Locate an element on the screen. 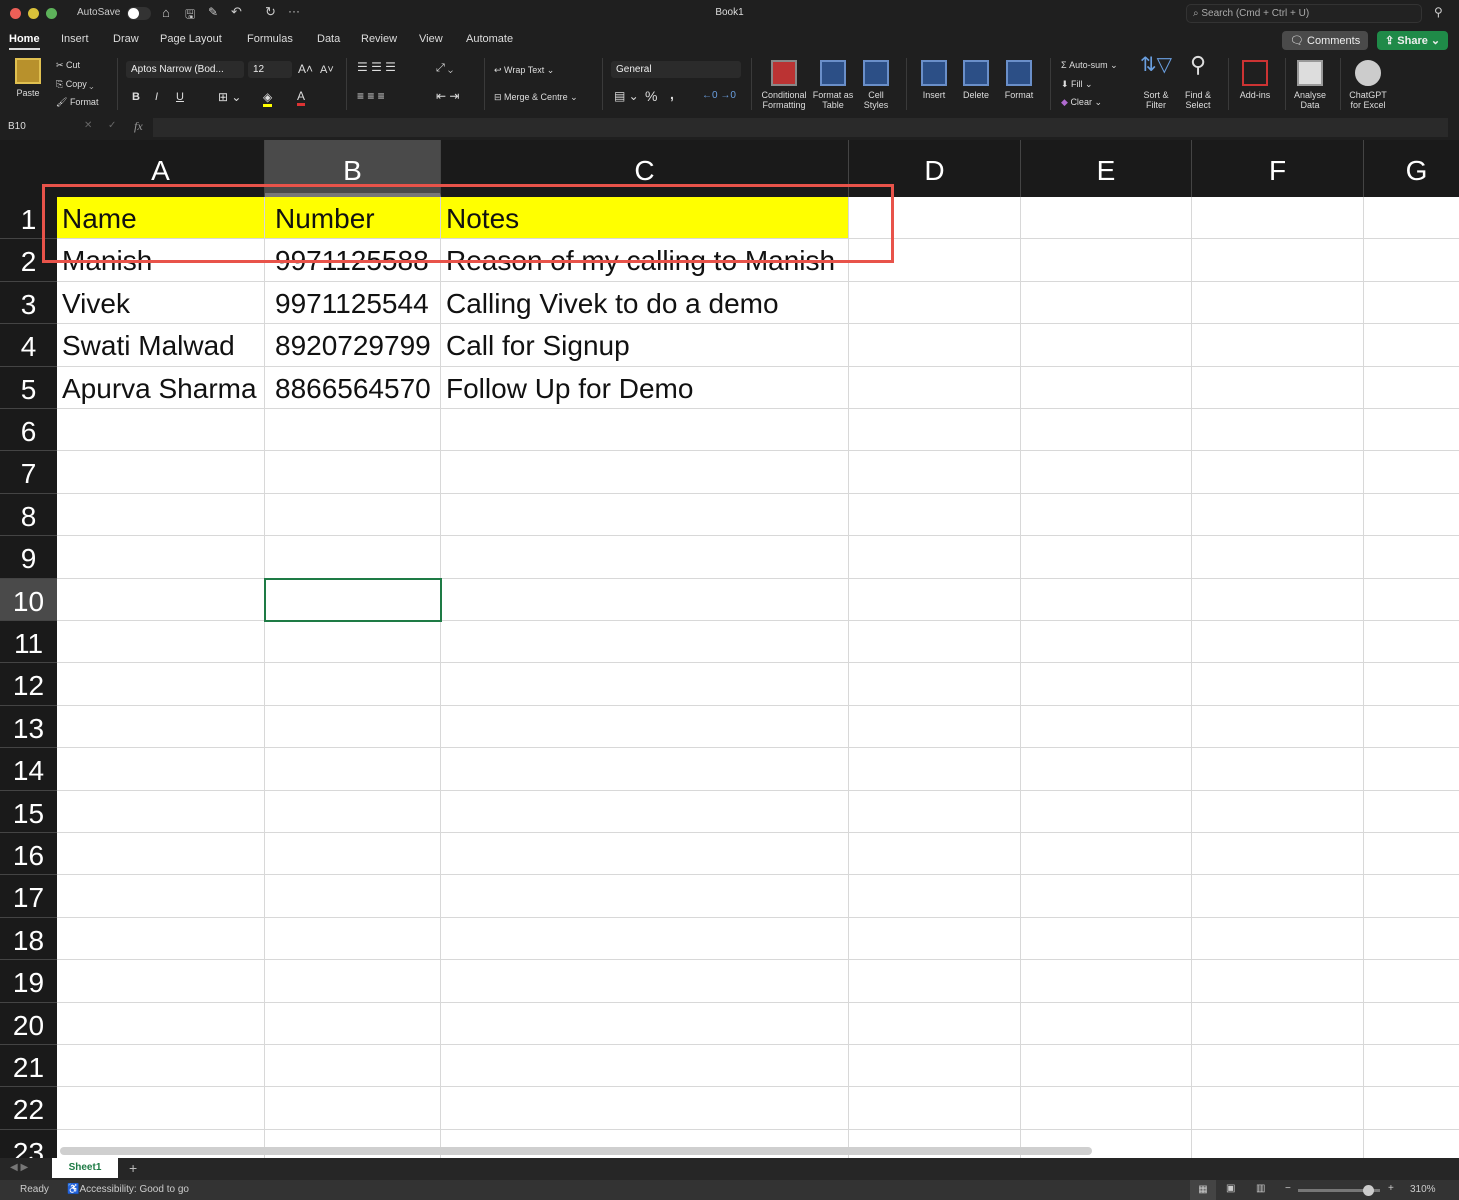 This screenshot has height=1200, width=1459. cell-b5: 8866564570 is located at coordinates (353, 387).